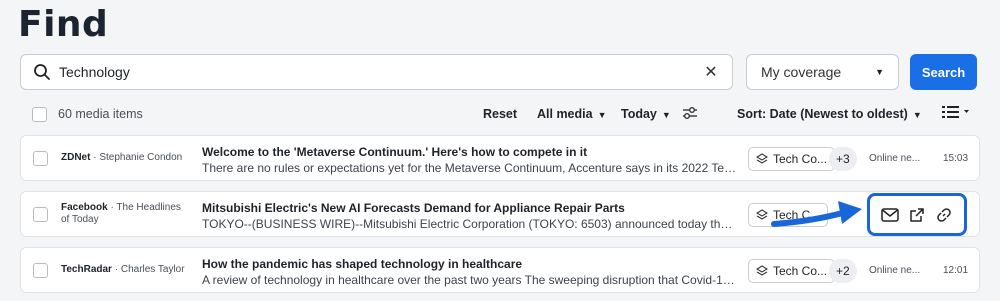  What do you see at coordinates (711, 72) in the screenshot?
I see `close-icon: ✕` at bounding box center [711, 72].